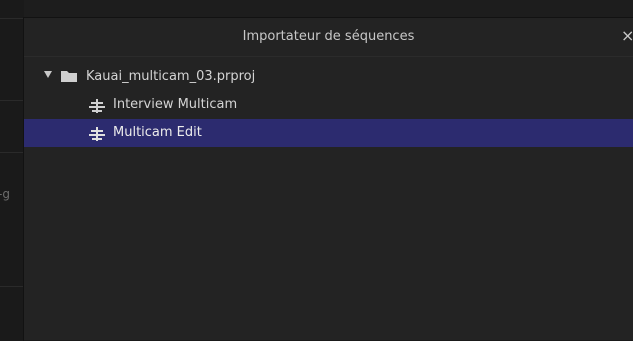 Image resolution: width=633 pixels, height=341 pixels. Describe the element at coordinates (157, 132) in the screenshot. I see `sequence-label: Multicam Edit` at that location.